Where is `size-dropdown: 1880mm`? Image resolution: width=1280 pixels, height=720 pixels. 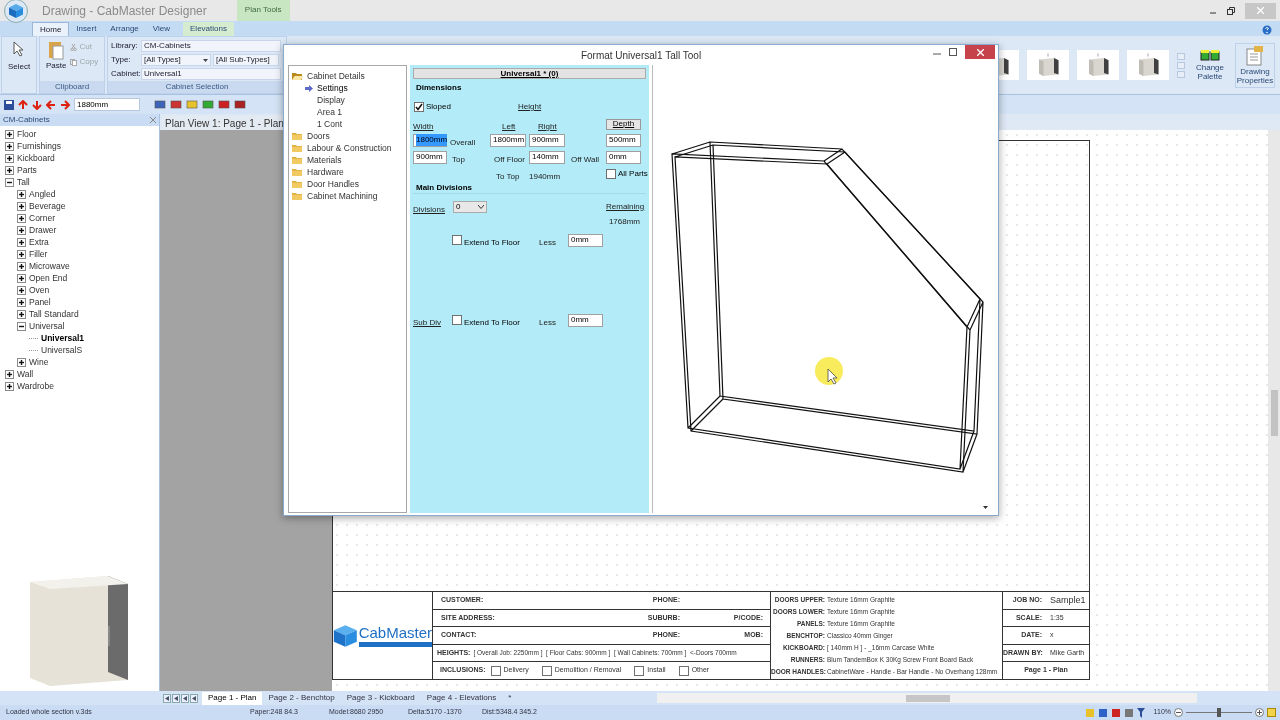
size-dropdown: 1880mm is located at coordinates (107, 104).